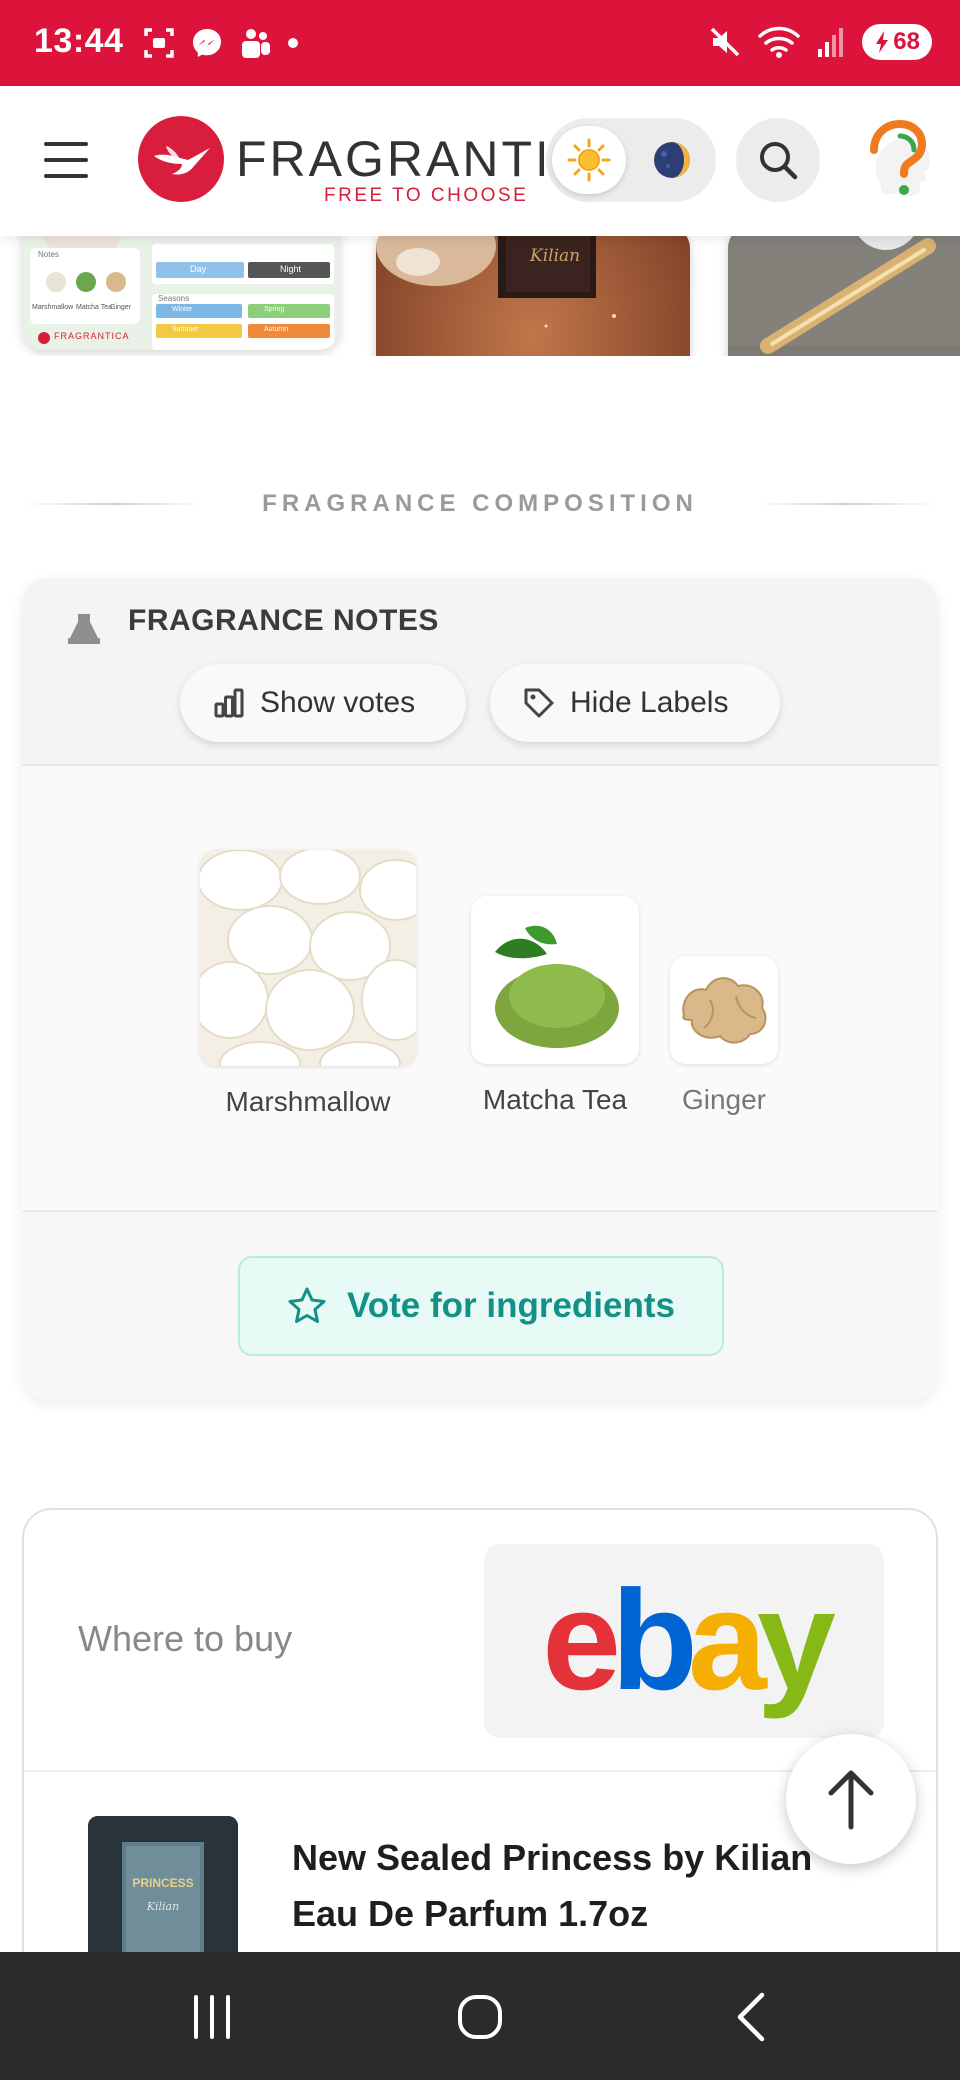  What do you see at coordinates (66, 160) in the screenshot?
I see `menu-button` at bounding box center [66, 160].